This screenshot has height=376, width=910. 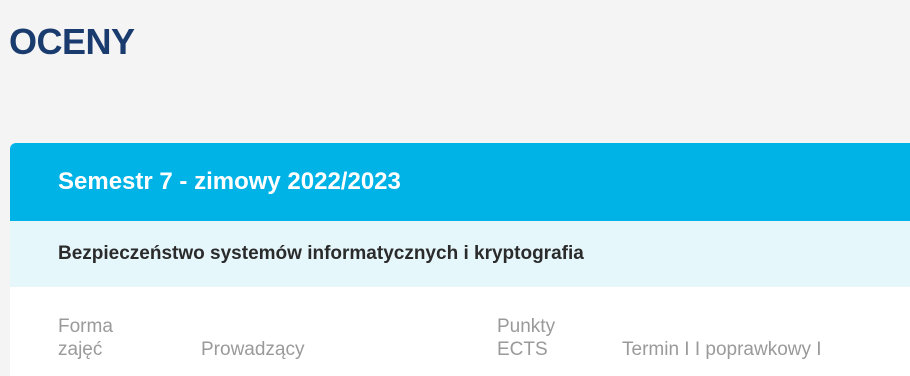 What do you see at coordinates (253, 349) in the screenshot?
I see `column-header-prowadzacy: Prowadzący` at bounding box center [253, 349].